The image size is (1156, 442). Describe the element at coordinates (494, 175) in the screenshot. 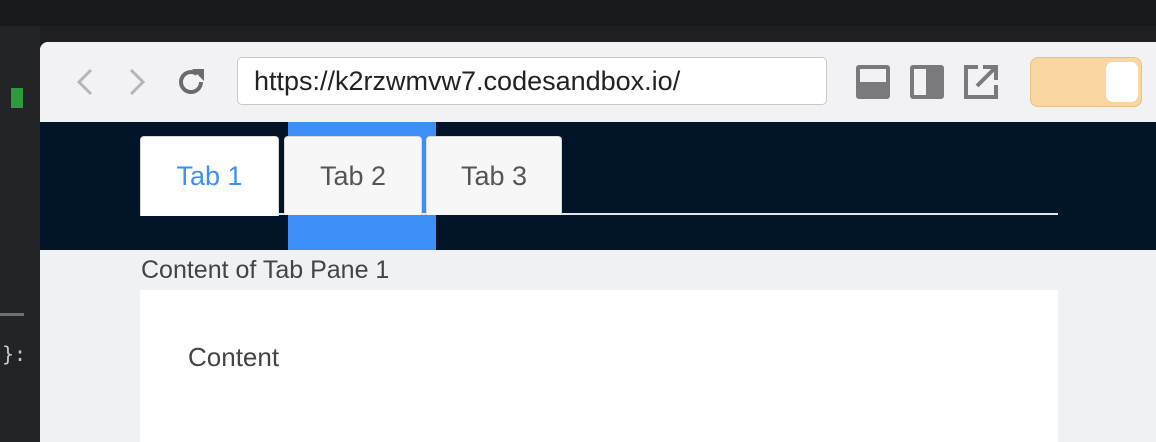

I see `tab-3: Tab 3` at that location.